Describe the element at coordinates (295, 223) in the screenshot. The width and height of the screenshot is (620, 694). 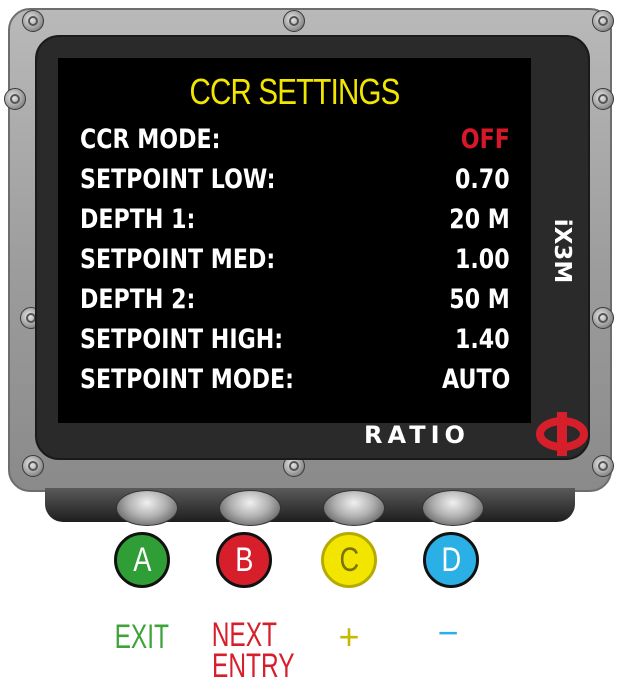
I see `setting-row-depth-1: DEPTH 1: 20 M` at that location.